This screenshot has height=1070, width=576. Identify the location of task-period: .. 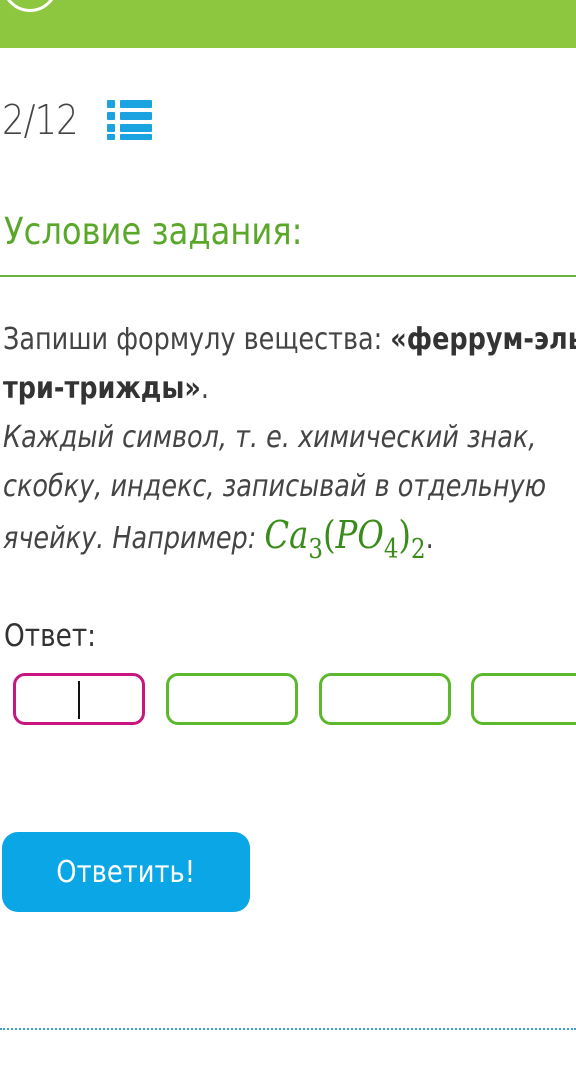
(205, 388).